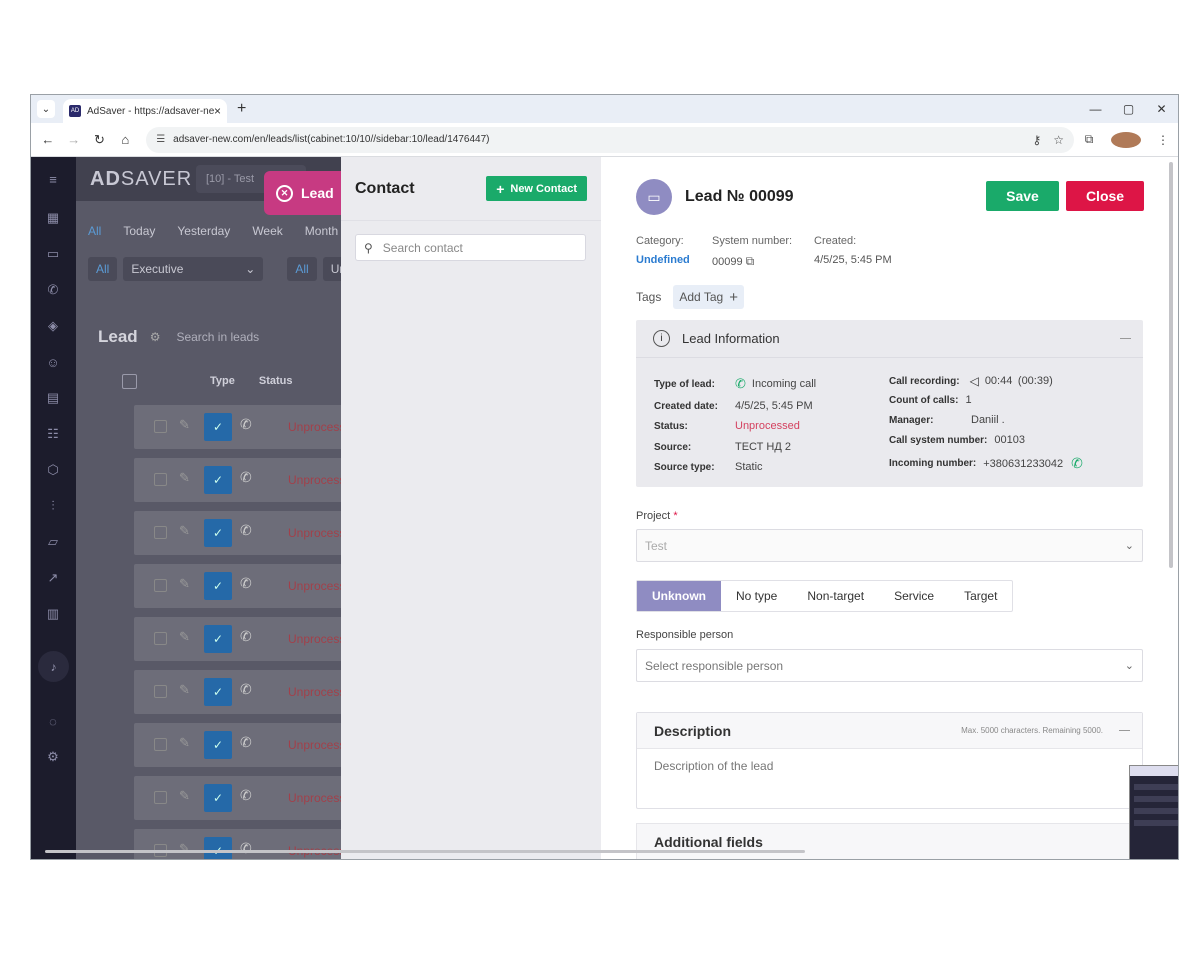 This screenshot has height=963, width=1200. Describe the element at coordinates (155, 337) in the screenshot. I see `settings-gear-icon: ⚙` at that location.